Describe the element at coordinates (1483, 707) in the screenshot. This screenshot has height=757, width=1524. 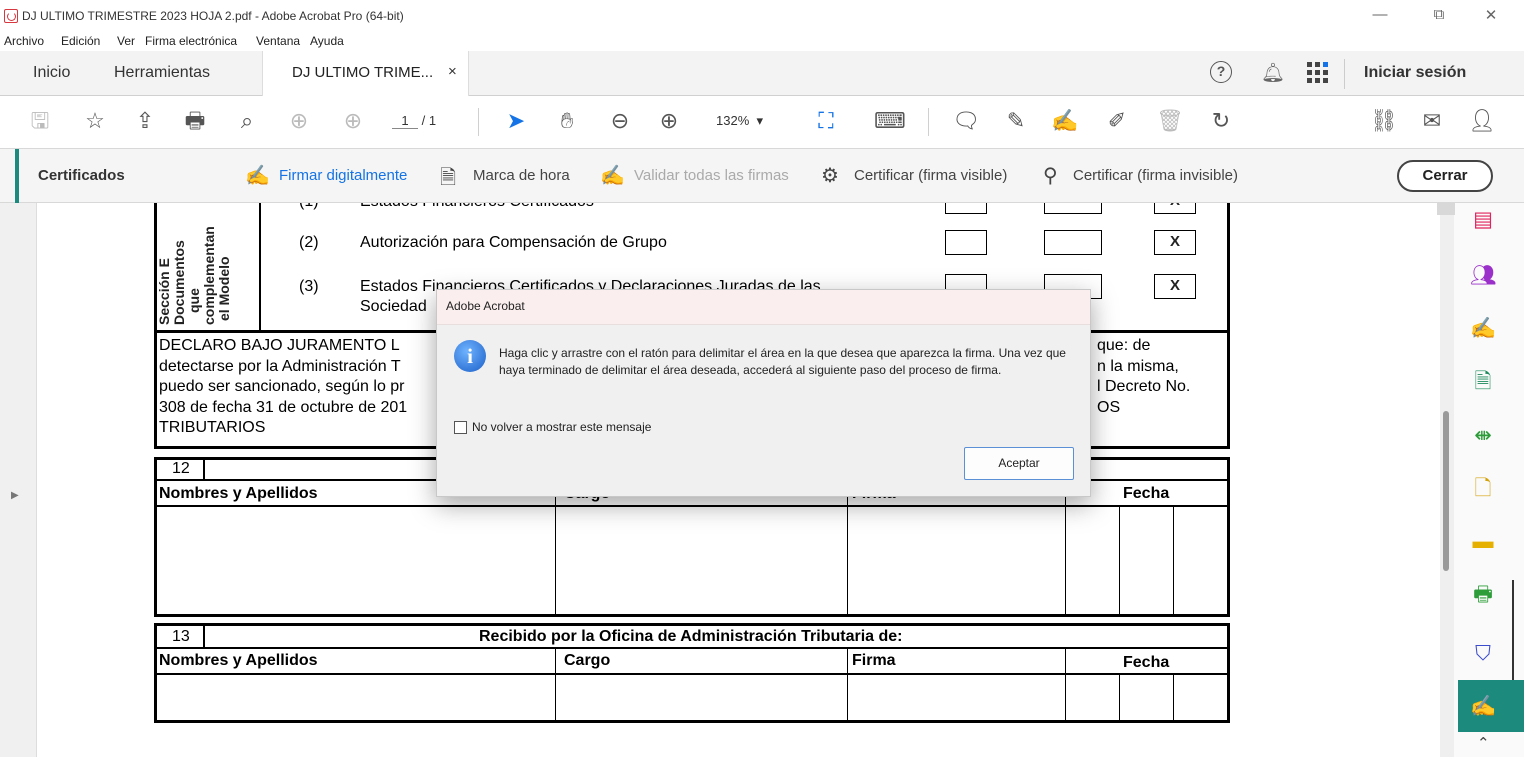
I see `certificates-icon: ✍` at that location.